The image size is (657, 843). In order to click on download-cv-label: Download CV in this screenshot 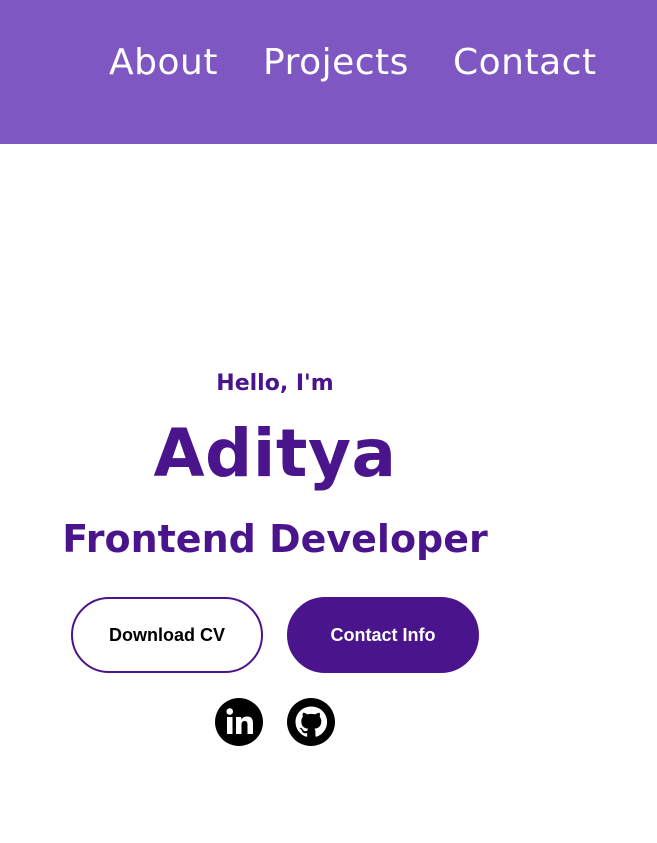, I will do `click(167, 634)`.